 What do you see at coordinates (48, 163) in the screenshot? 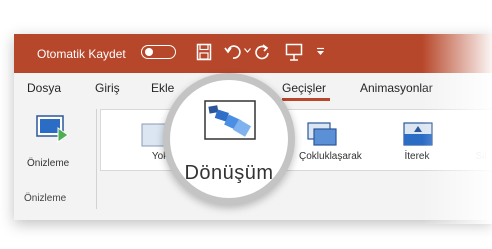
I see `preview-button-label: Önizleme` at bounding box center [48, 163].